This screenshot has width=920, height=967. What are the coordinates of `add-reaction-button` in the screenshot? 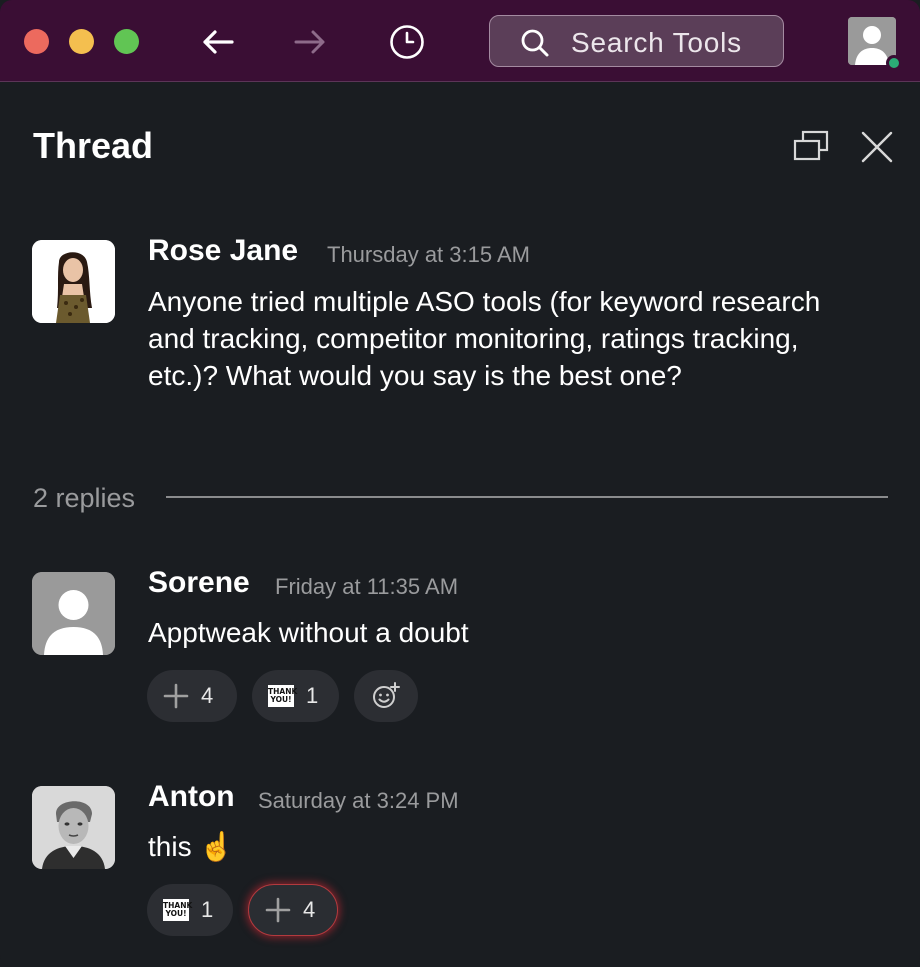 It's located at (386, 696).